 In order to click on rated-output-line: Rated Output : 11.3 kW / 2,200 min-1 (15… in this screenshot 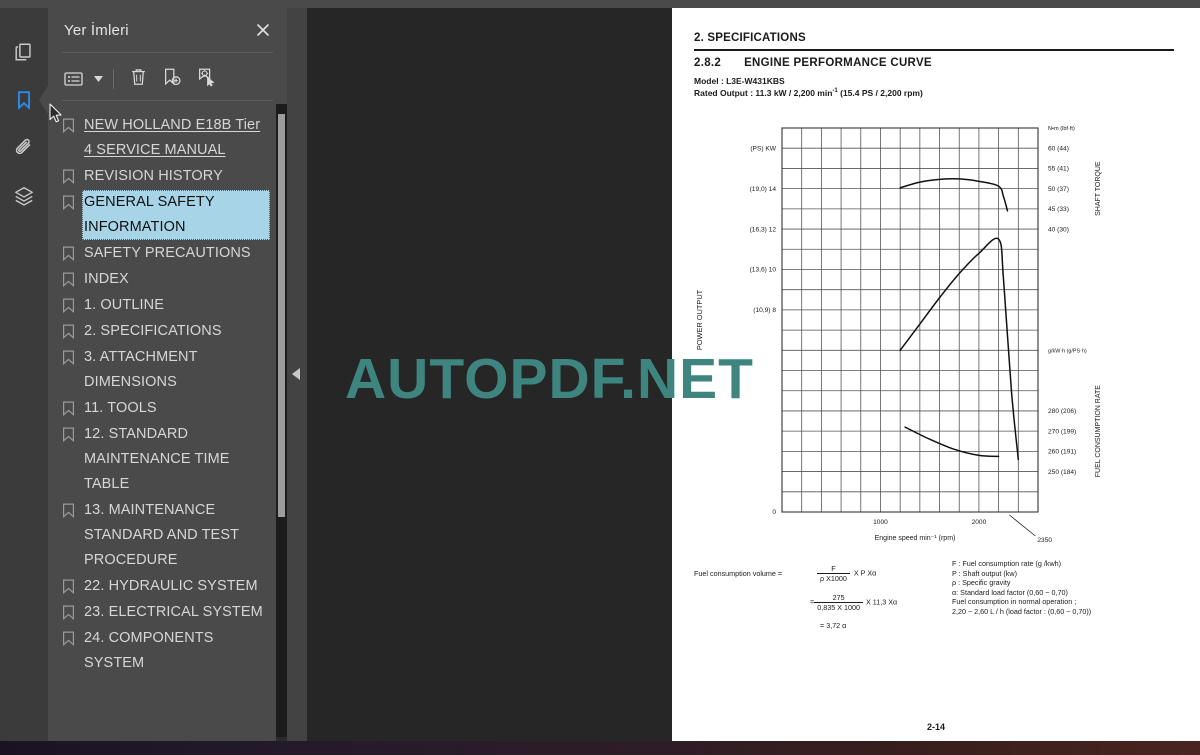, I will do `click(808, 93)`.